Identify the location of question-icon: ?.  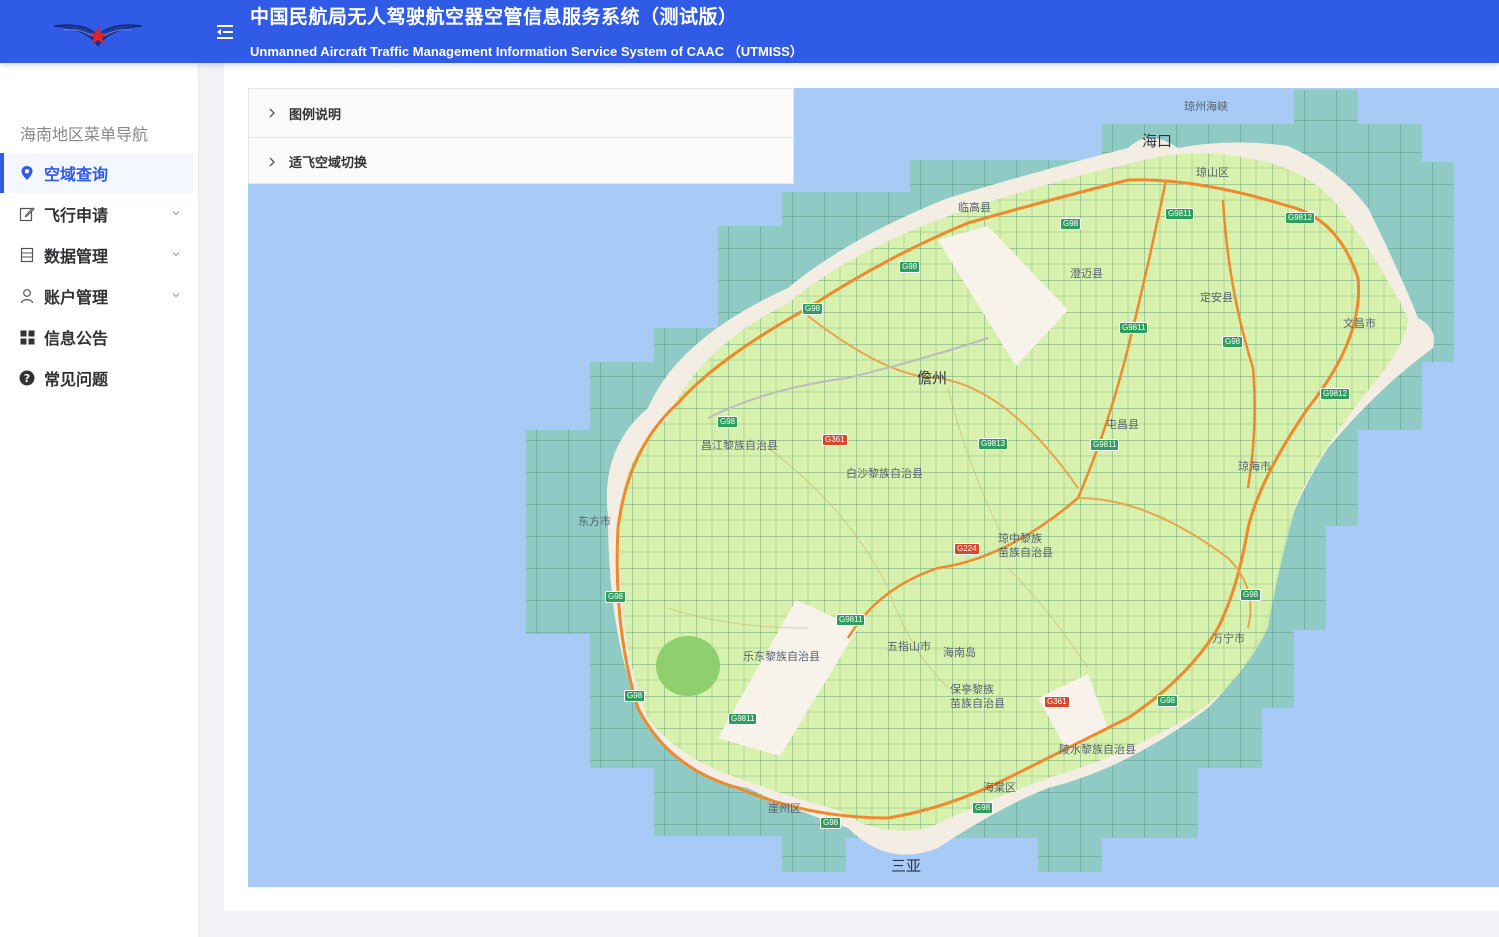
(27, 378).